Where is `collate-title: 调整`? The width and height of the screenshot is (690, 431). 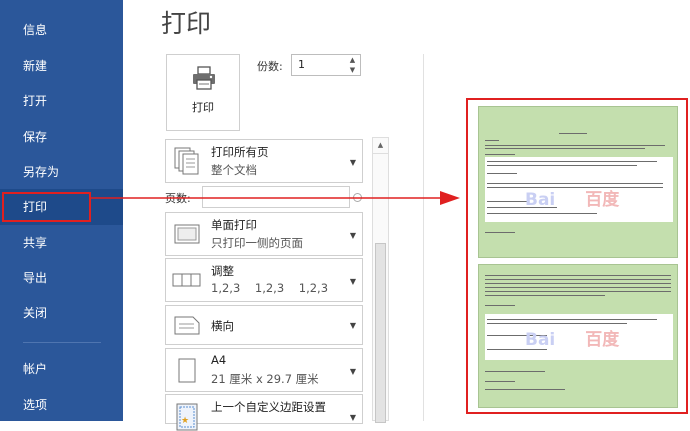 collate-title: 调整 is located at coordinates (222, 271).